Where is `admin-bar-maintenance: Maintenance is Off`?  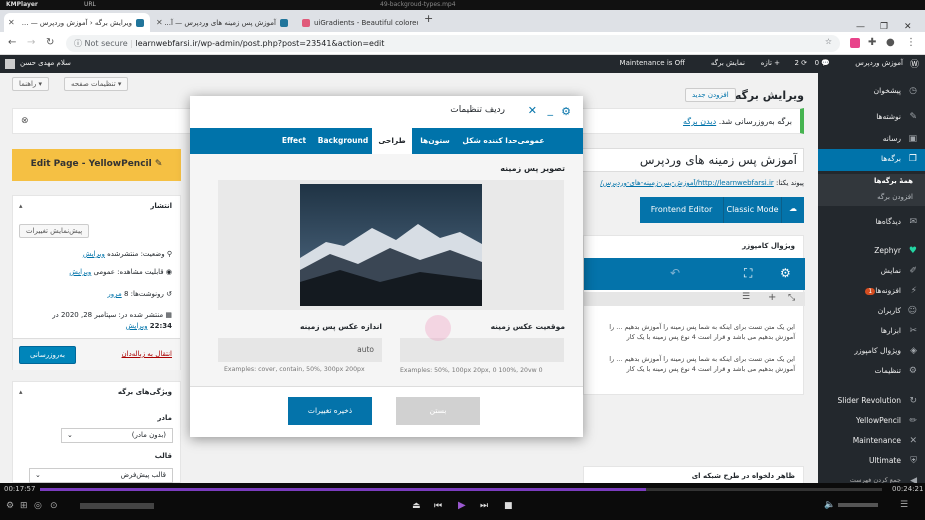 admin-bar-maintenance: Maintenance is Off is located at coordinates (652, 63).